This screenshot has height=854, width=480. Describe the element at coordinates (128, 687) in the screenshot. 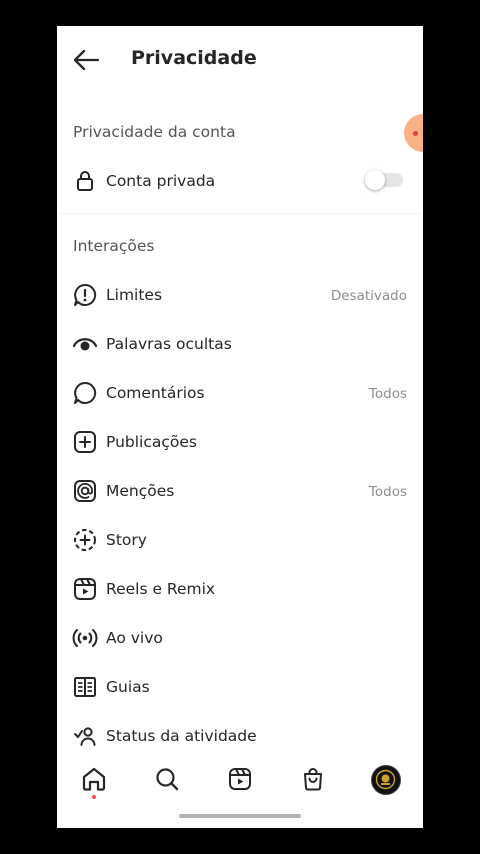

I see `interaction-label: Guias` at that location.